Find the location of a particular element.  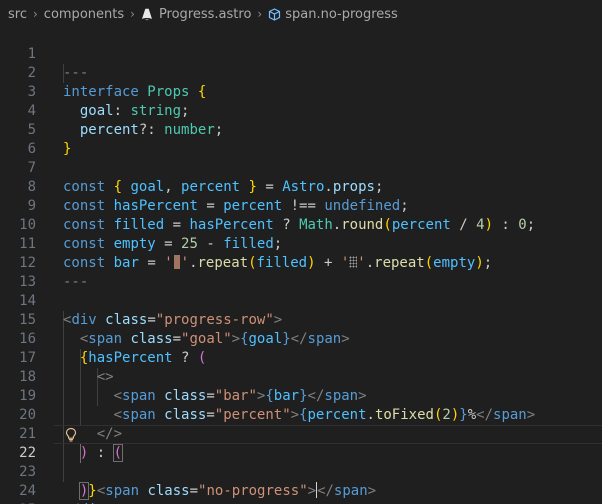

breadcrumb-symbol: span.no-progress is located at coordinates (341, 14).